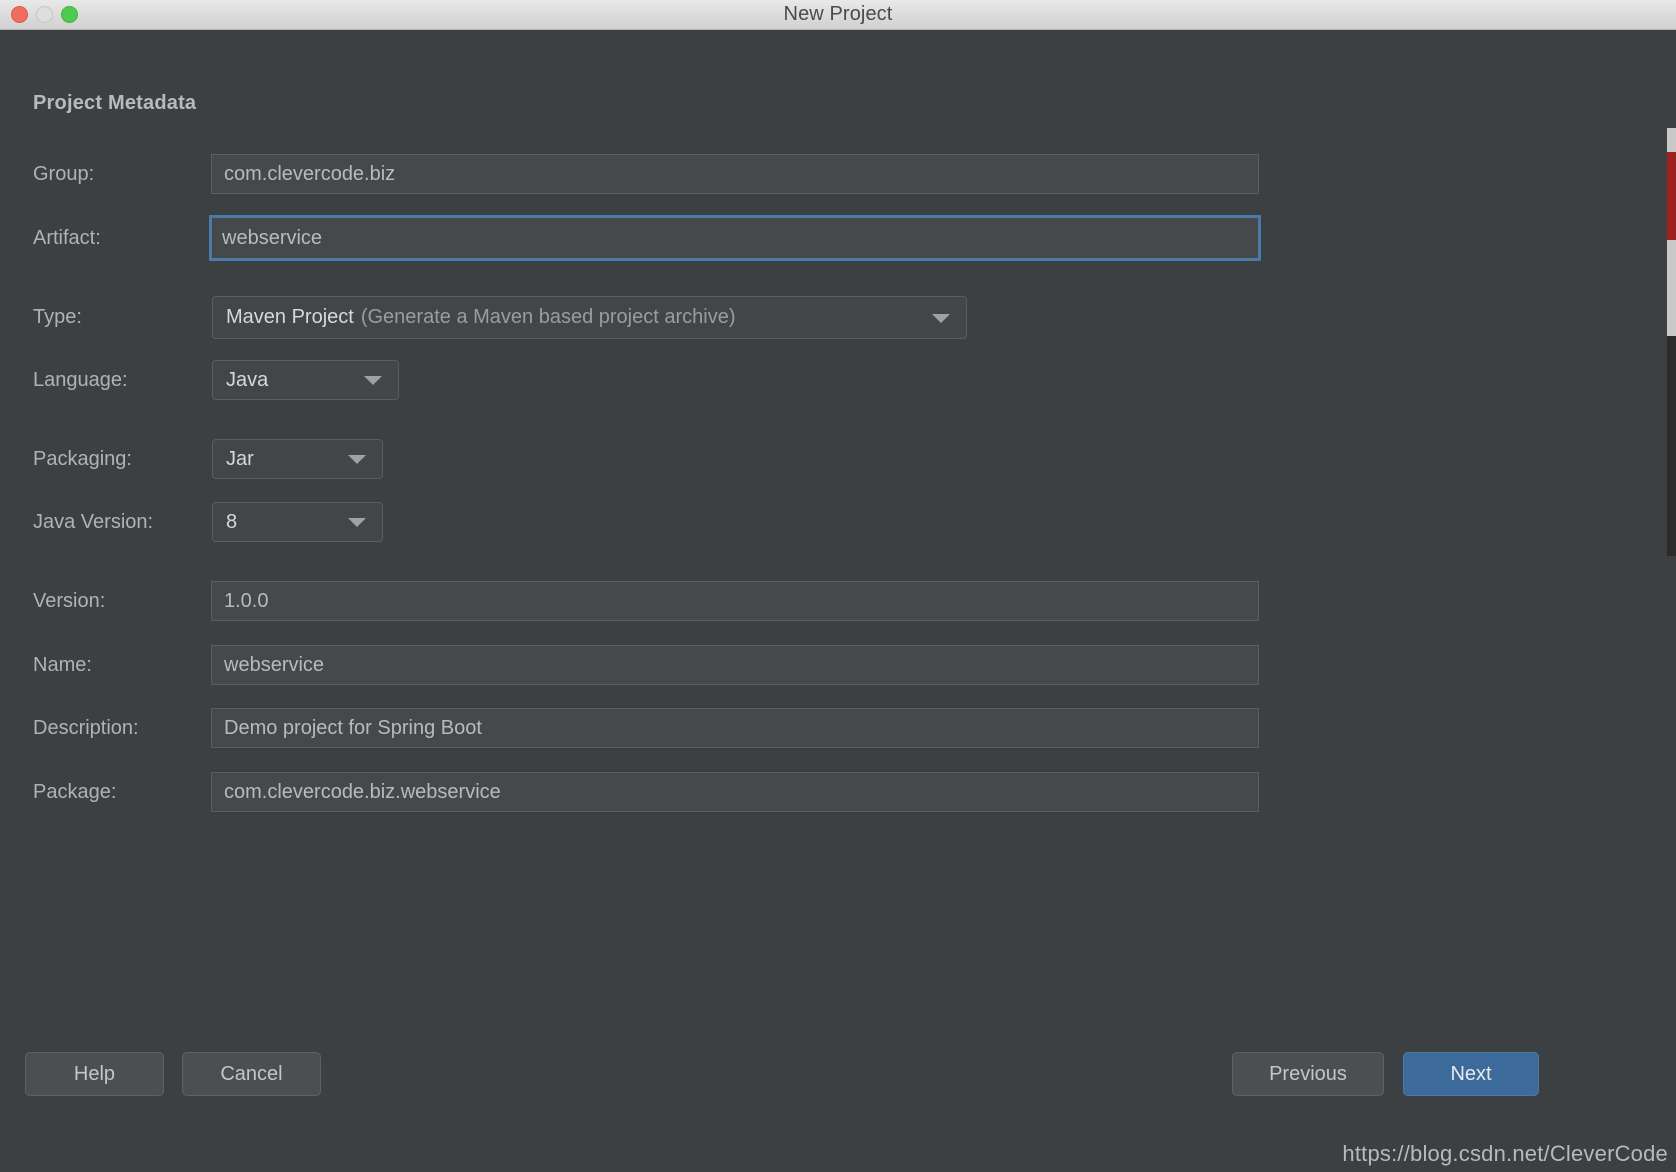 Image resolution: width=1676 pixels, height=1172 pixels. I want to click on name-input: webservice, so click(735, 665).